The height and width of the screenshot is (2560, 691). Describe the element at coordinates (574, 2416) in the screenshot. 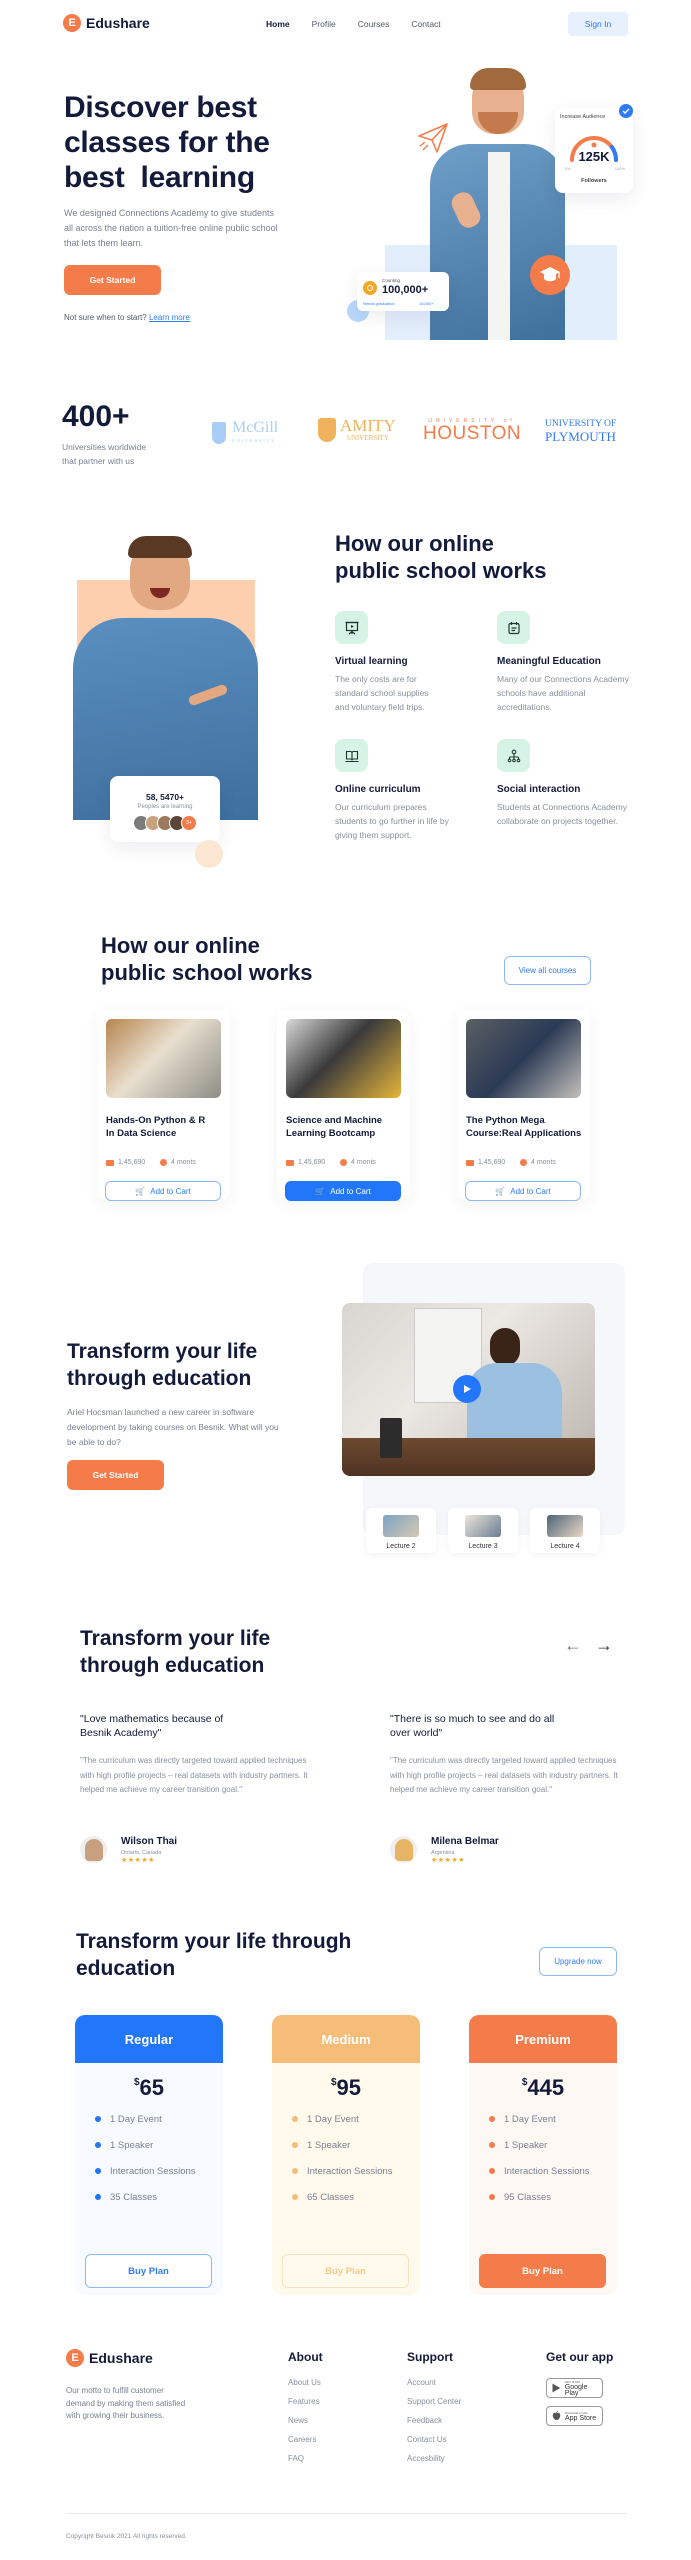

I see `app-store-button: Download on the App Store` at that location.